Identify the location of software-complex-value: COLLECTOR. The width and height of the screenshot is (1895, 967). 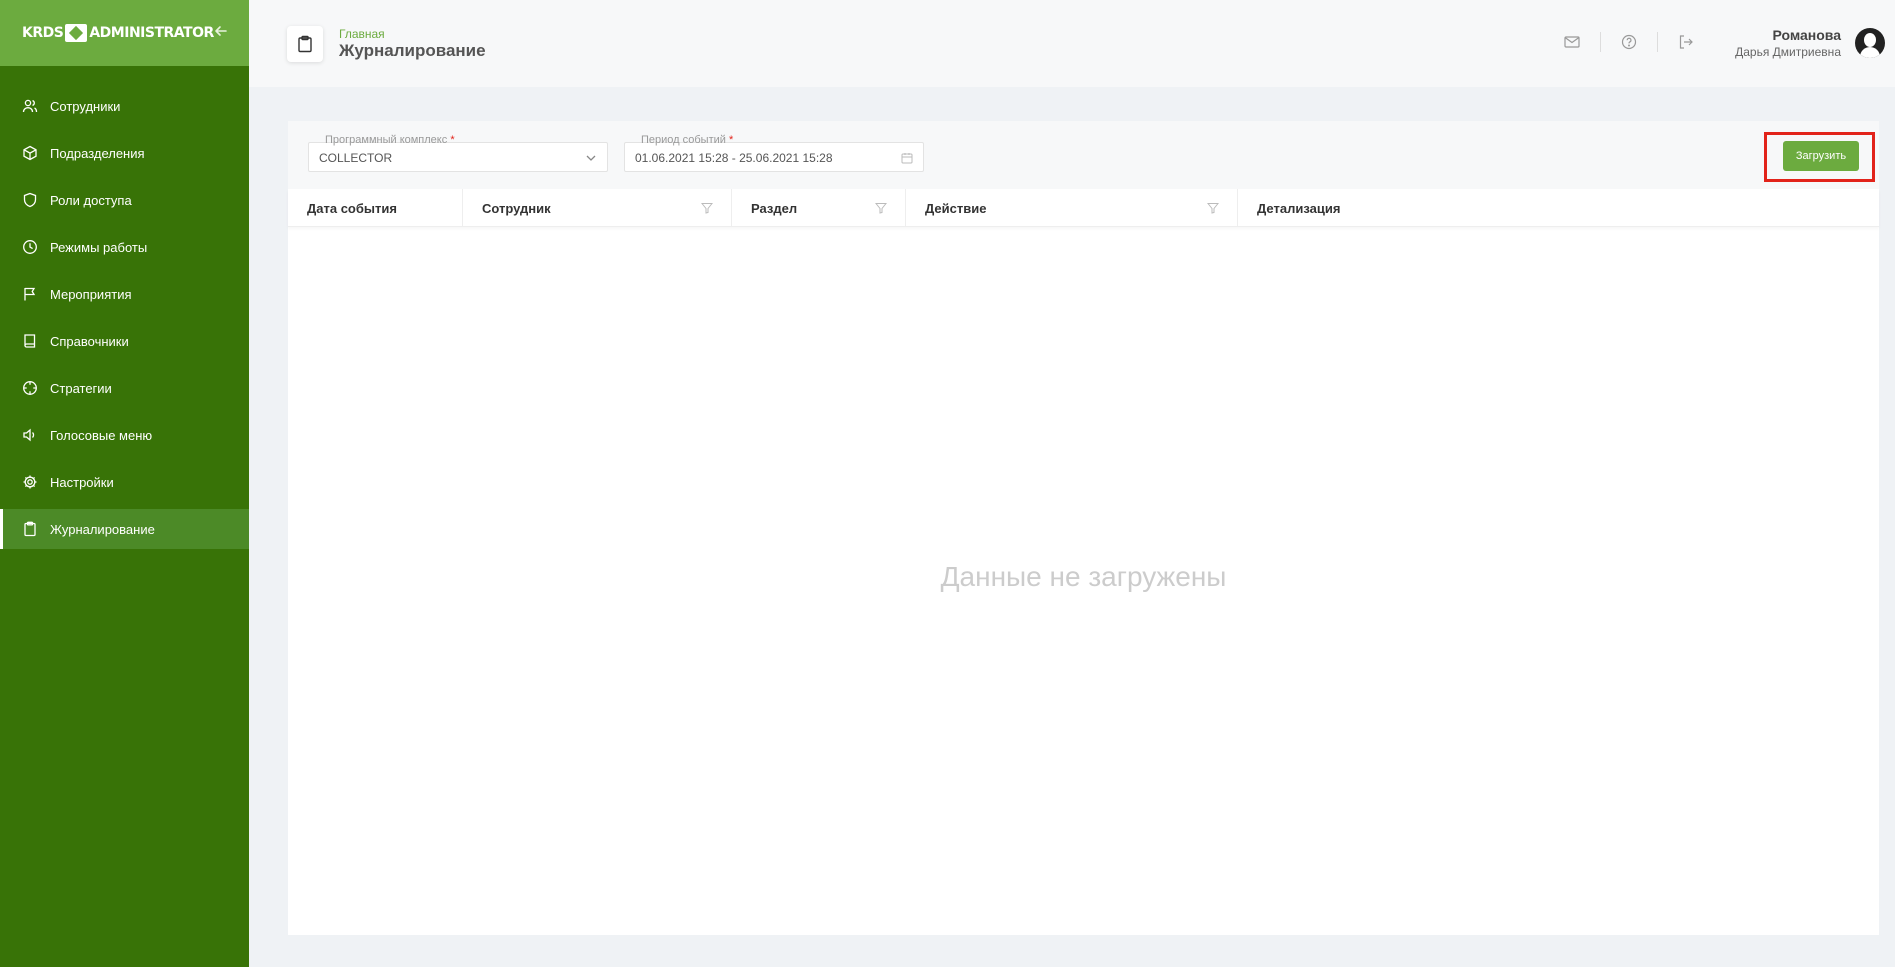
(356, 158).